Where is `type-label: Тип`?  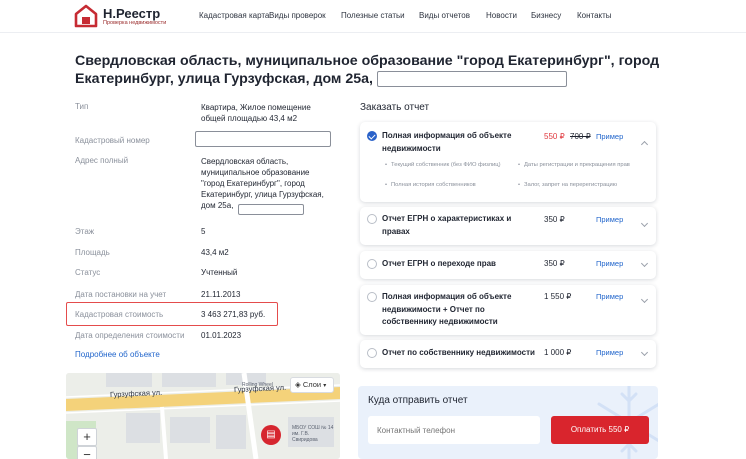
type-label: Тип is located at coordinates (82, 106).